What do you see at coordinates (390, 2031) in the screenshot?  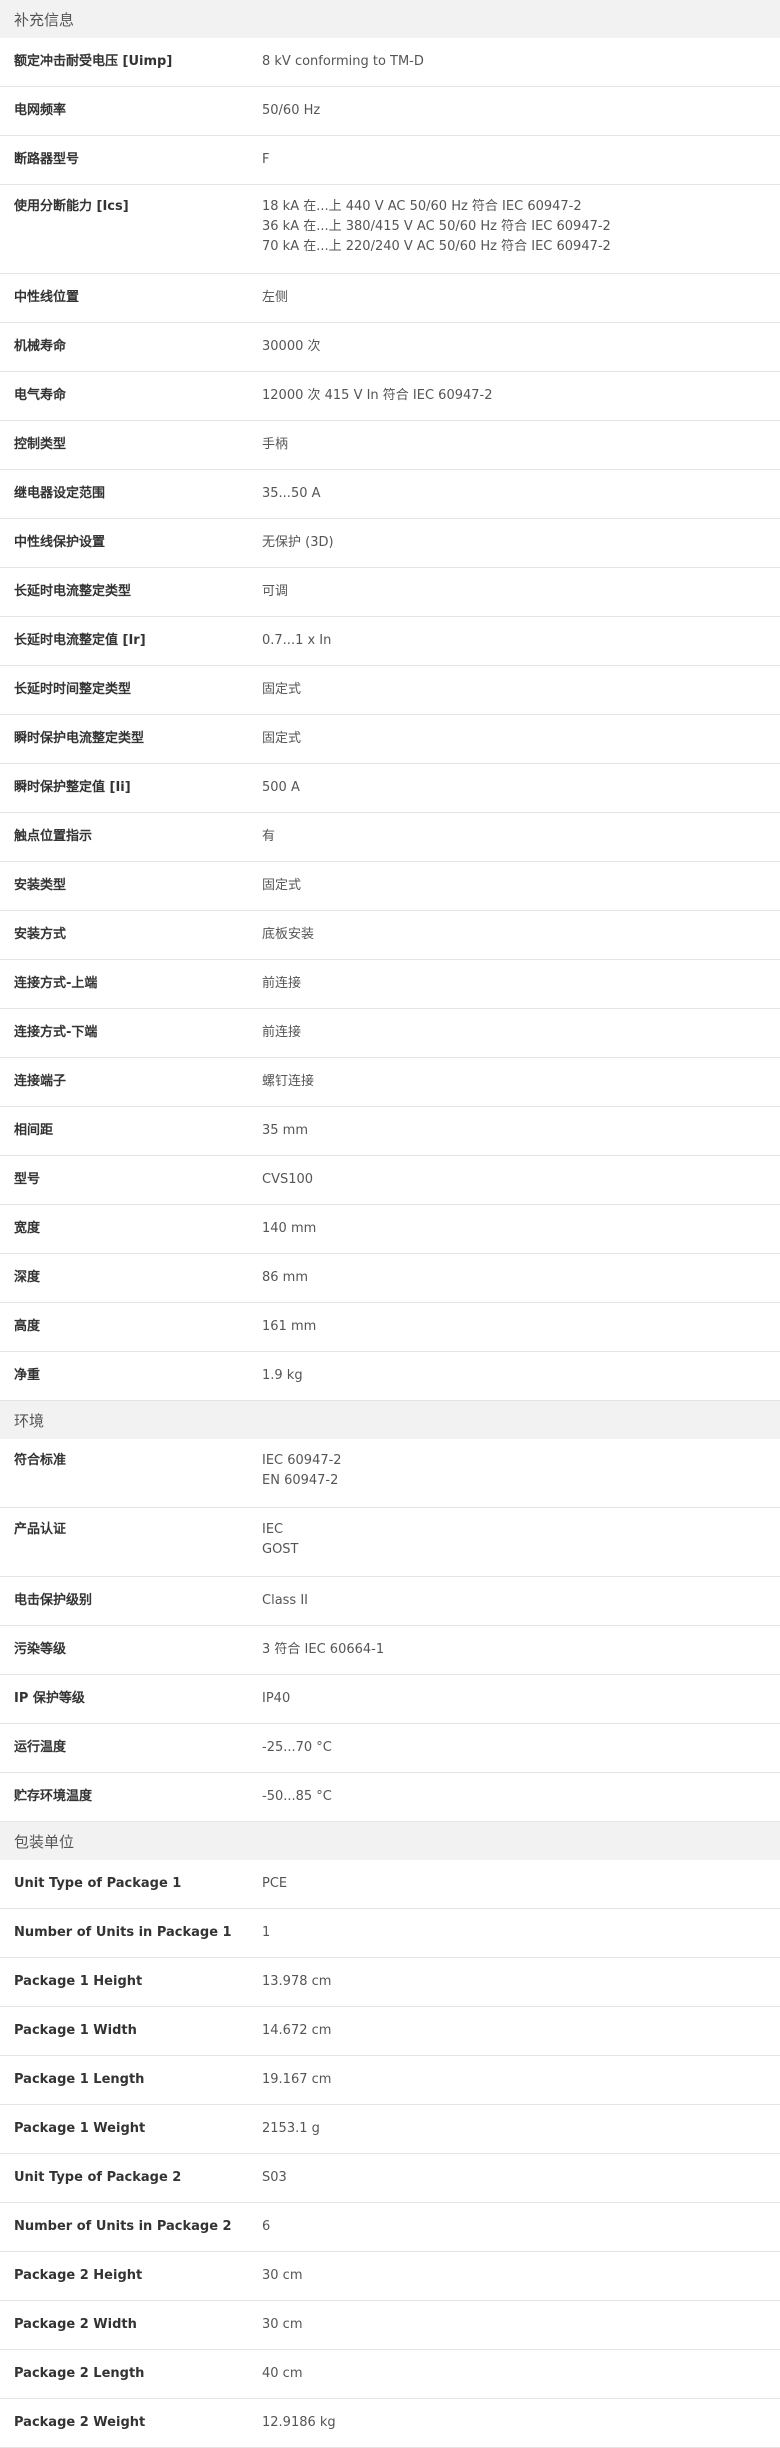 I see `spec-row: Package 1 Width 14.672 cm` at bounding box center [390, 2031].